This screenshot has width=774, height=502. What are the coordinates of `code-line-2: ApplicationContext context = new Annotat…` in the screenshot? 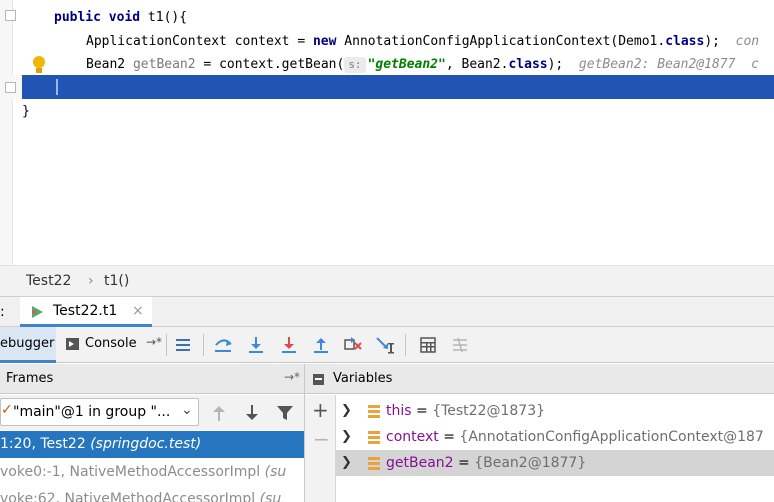 It's located at (422, 42).